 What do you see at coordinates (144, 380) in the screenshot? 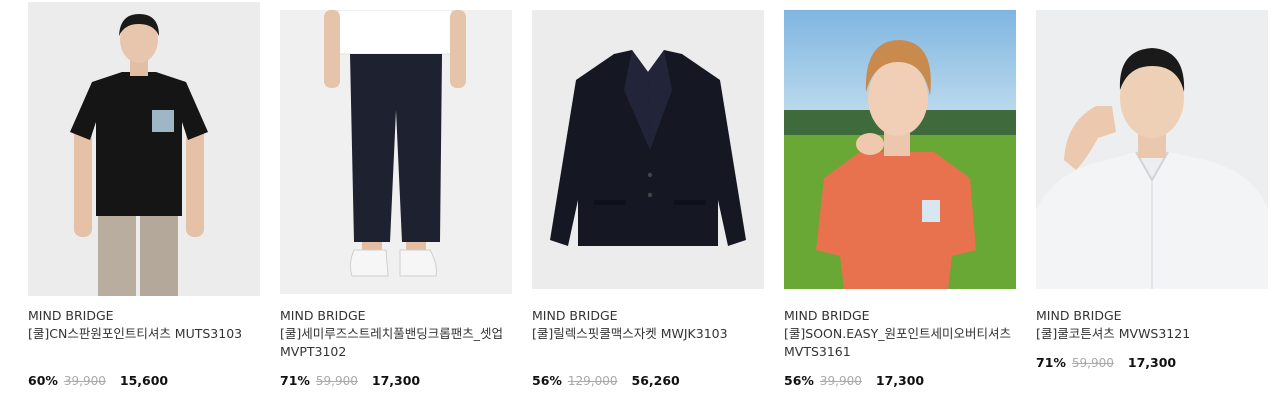
I see `sale-price: 15,600` at bounding box center [144, 380].